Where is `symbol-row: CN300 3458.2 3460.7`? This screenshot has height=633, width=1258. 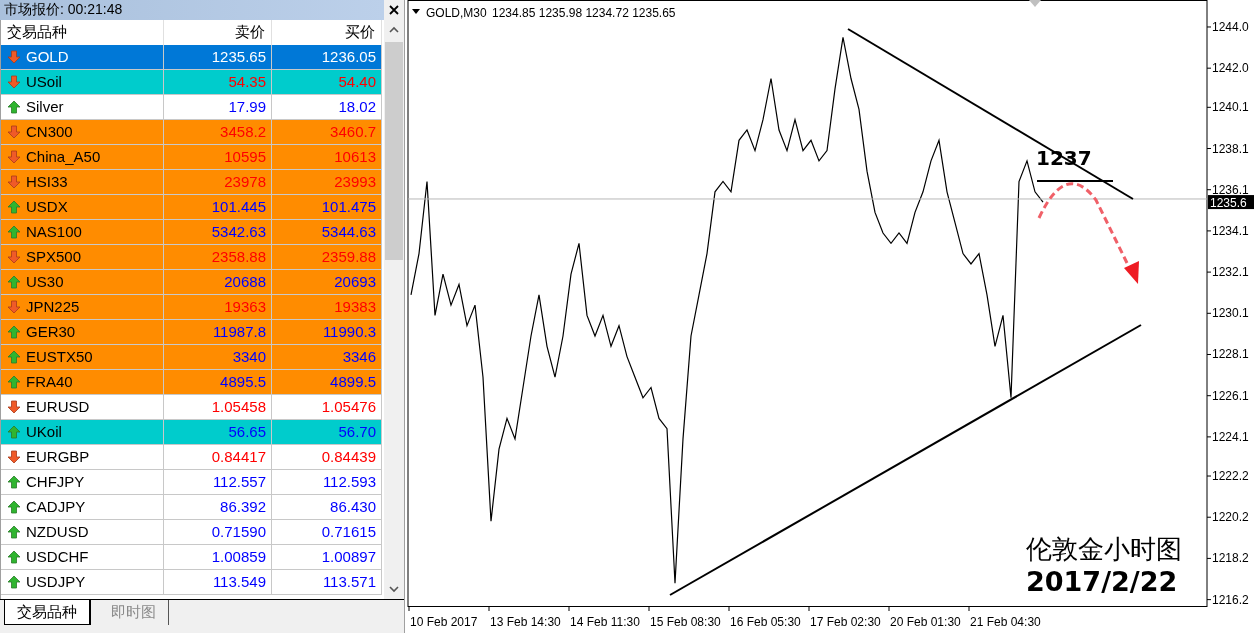
symbol-row: CN300 3458.2 3460.7 is located at coordinates (191, 132).